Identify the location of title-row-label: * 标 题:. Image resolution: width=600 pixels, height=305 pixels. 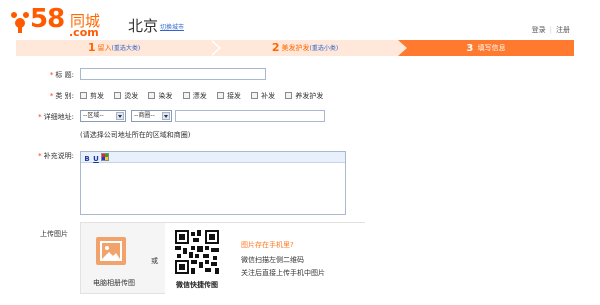
(44, 75).